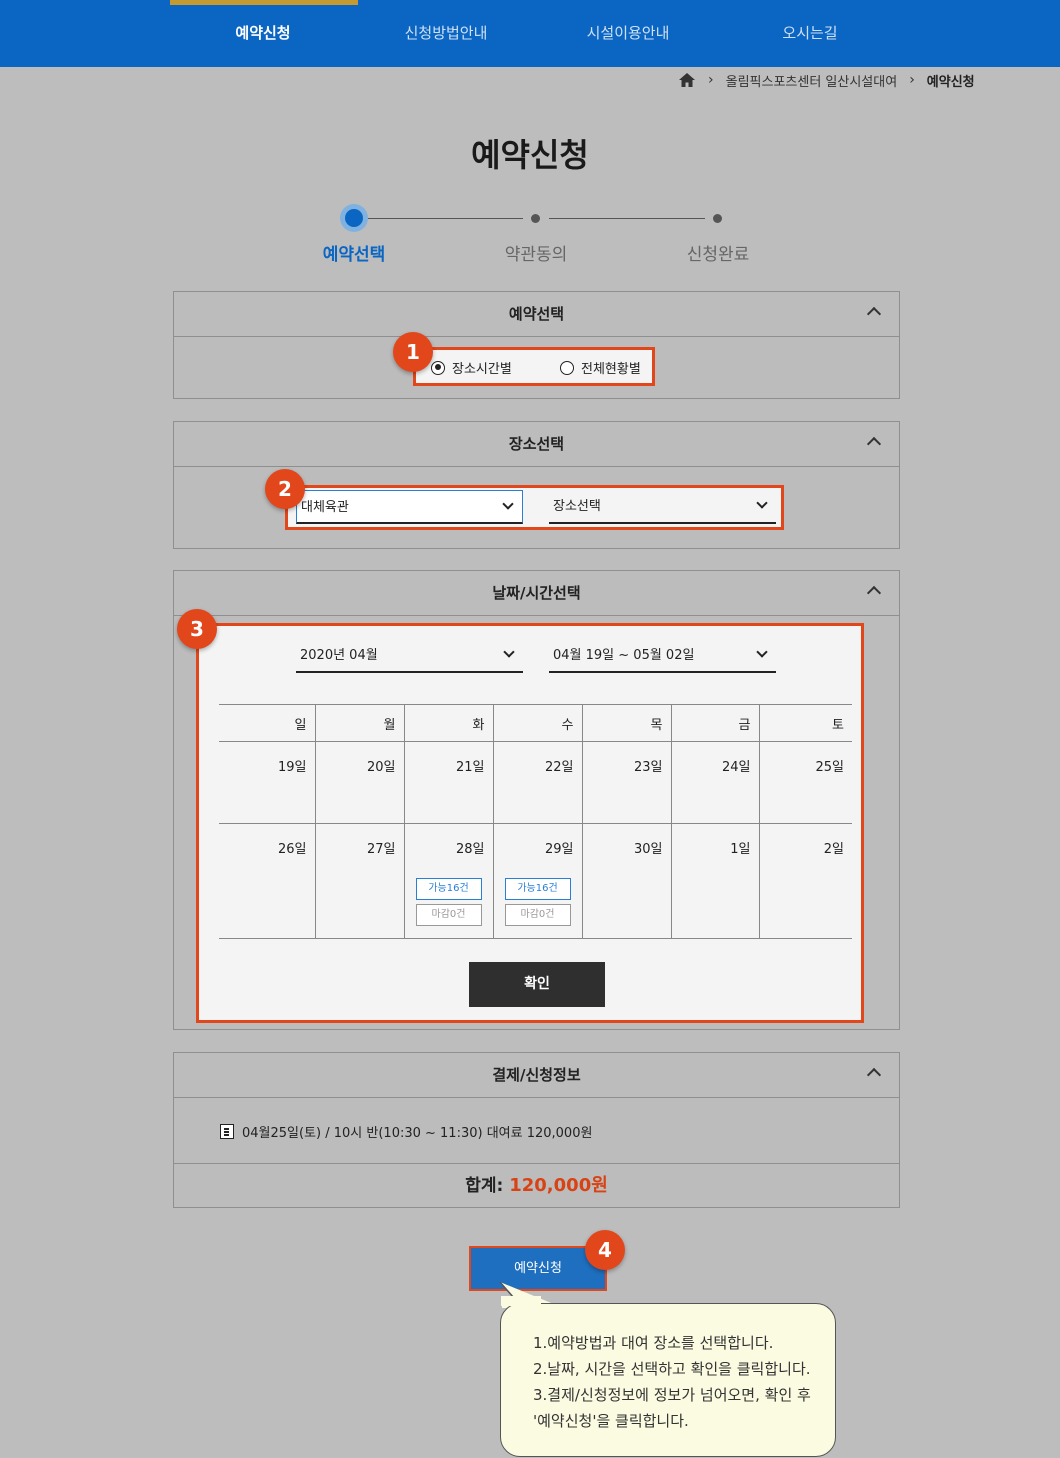 The width and height of the screenshot is (1060, 1458). I want to click on step-label-complete: 신청완료, so click(718, 255).